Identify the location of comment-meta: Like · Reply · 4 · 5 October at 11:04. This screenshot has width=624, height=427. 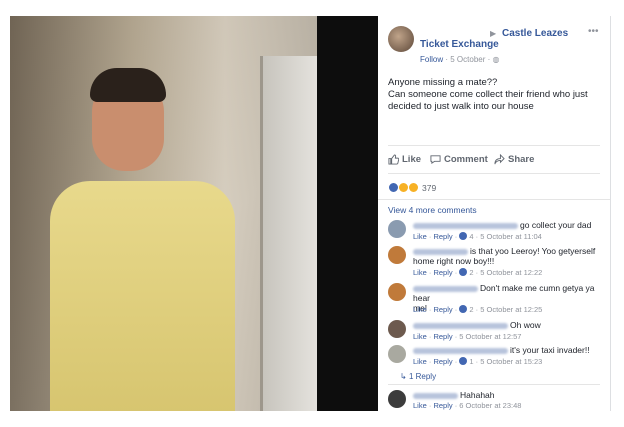
(477, 236).